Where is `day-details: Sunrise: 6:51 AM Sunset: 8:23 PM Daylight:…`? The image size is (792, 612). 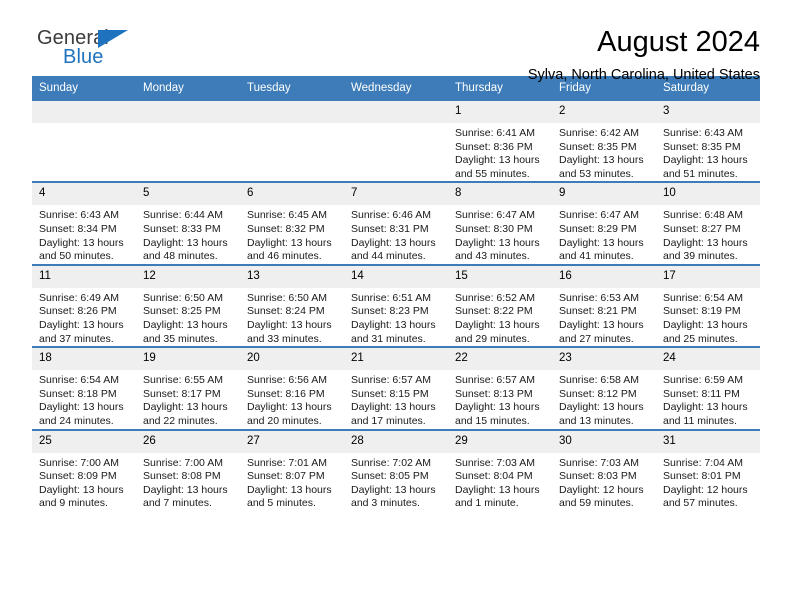 day-details: Sunrise: 6:51 AM Sunset: 8:23 PM Daylight:… is located at coordinates (396, 317).